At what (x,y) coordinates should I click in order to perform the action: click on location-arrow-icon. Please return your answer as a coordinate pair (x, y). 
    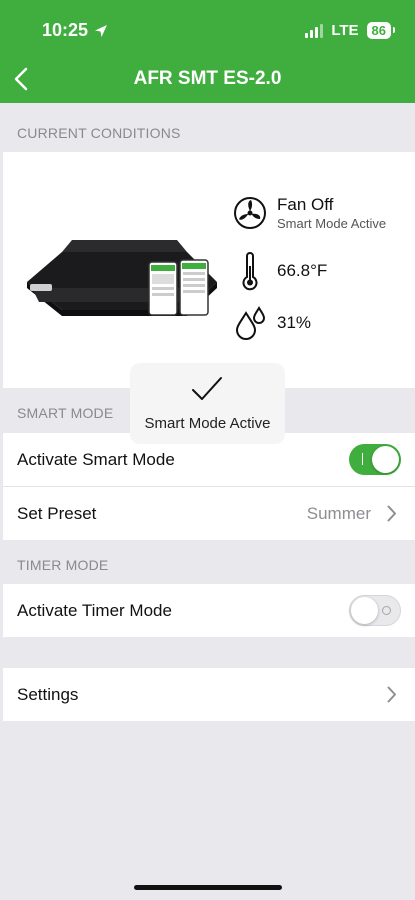
    Looking at the image, I should click on (101, 30).